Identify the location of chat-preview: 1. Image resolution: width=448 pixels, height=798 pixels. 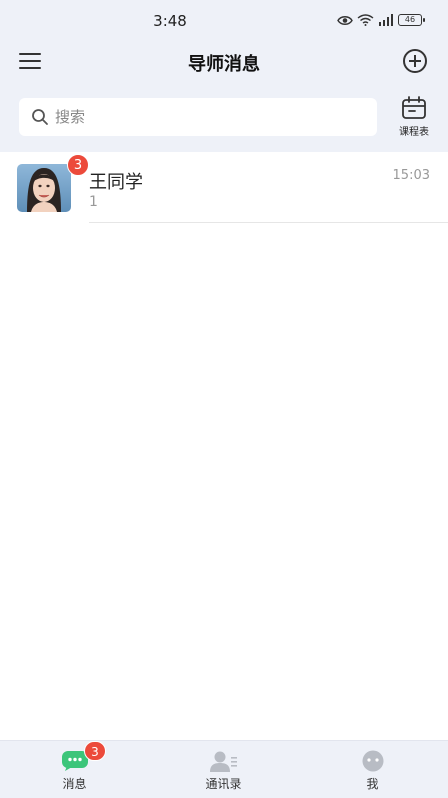
(93, 202).